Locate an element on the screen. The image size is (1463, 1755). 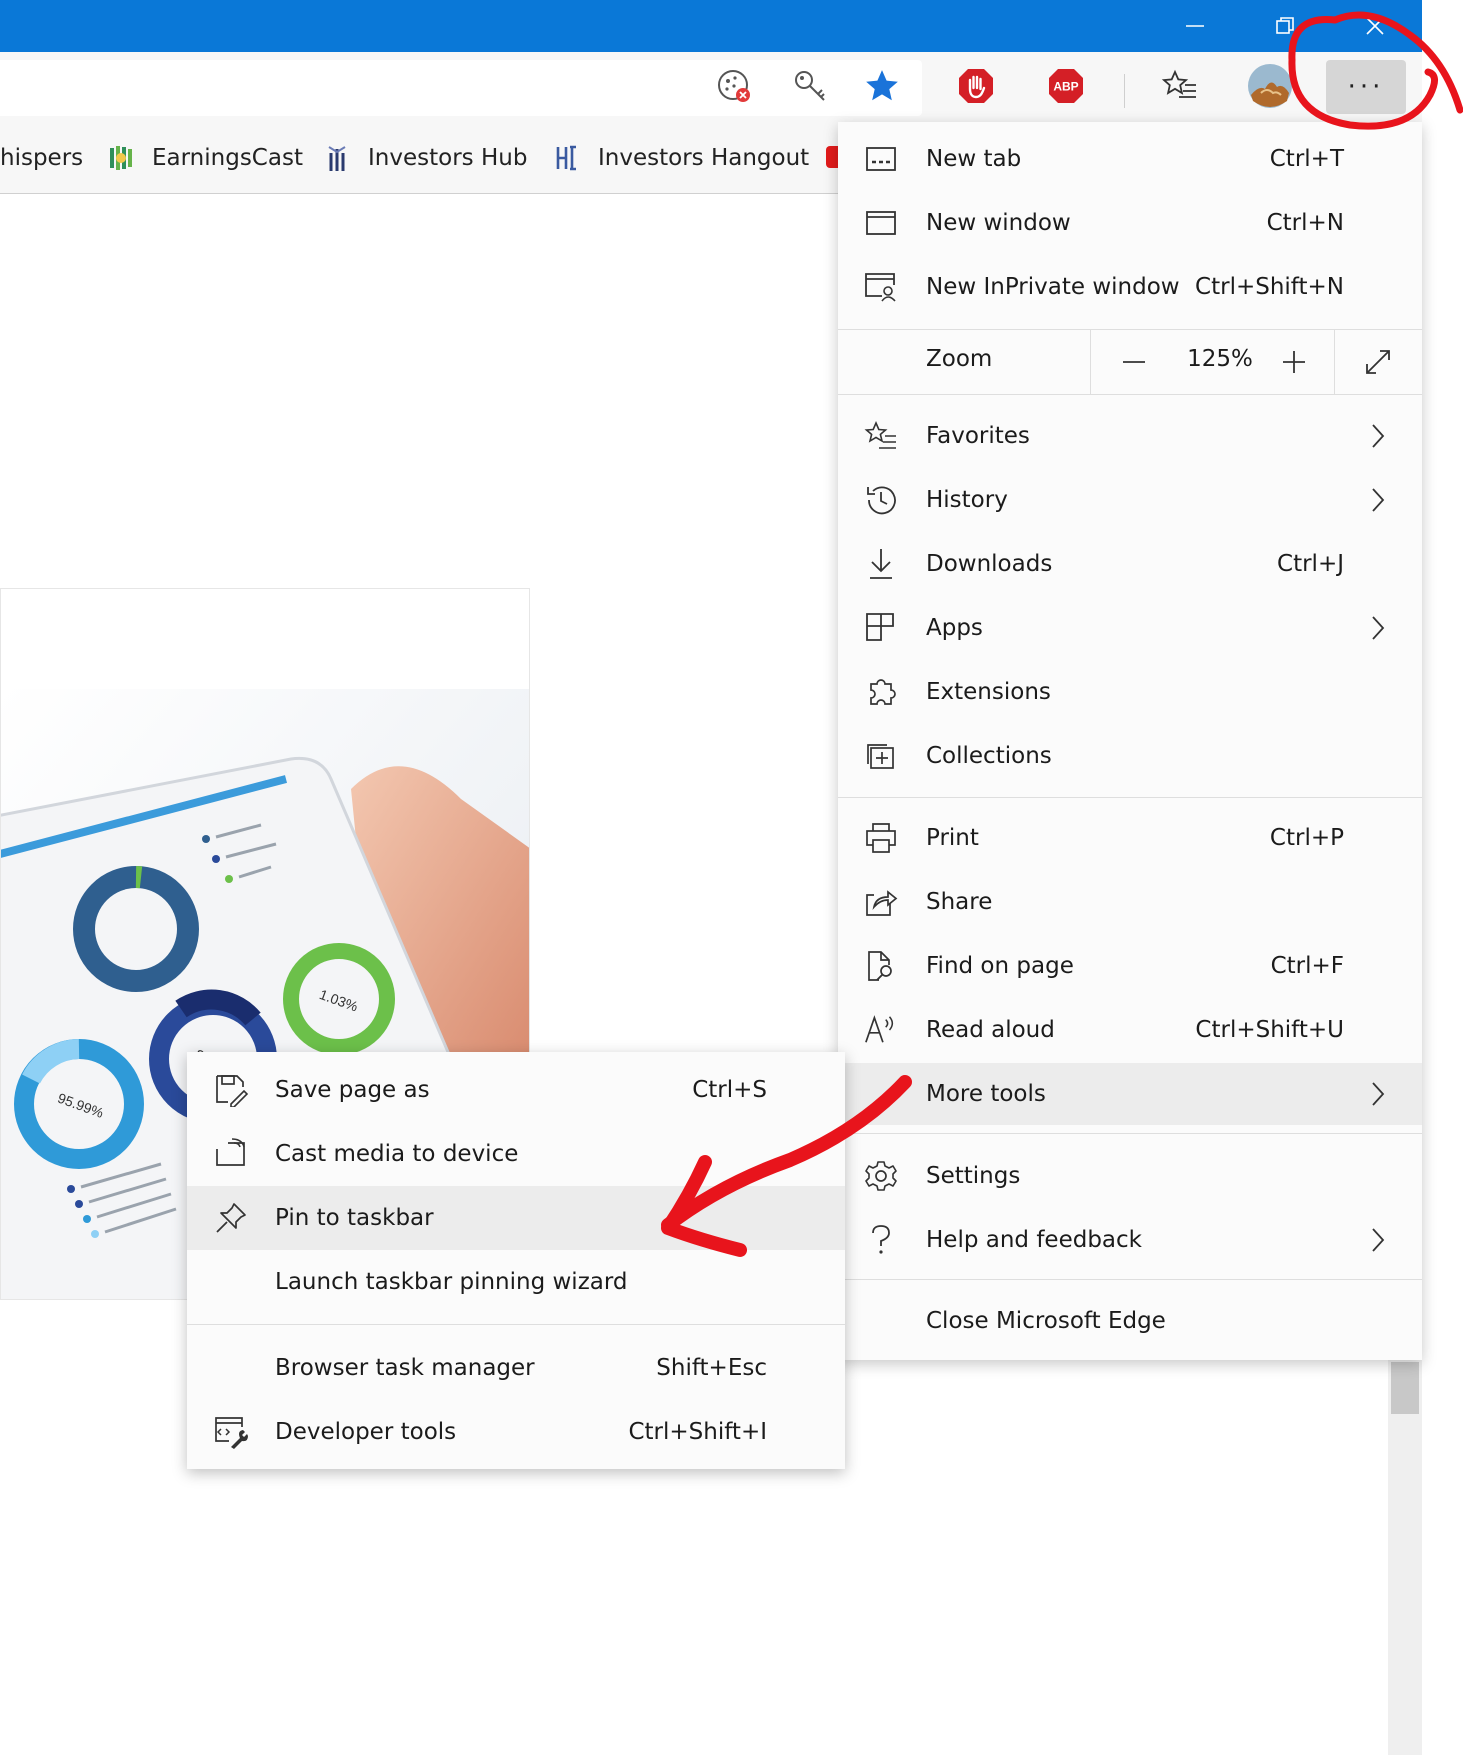
zoom-label: Zoom is located at coordinates (959, 359).